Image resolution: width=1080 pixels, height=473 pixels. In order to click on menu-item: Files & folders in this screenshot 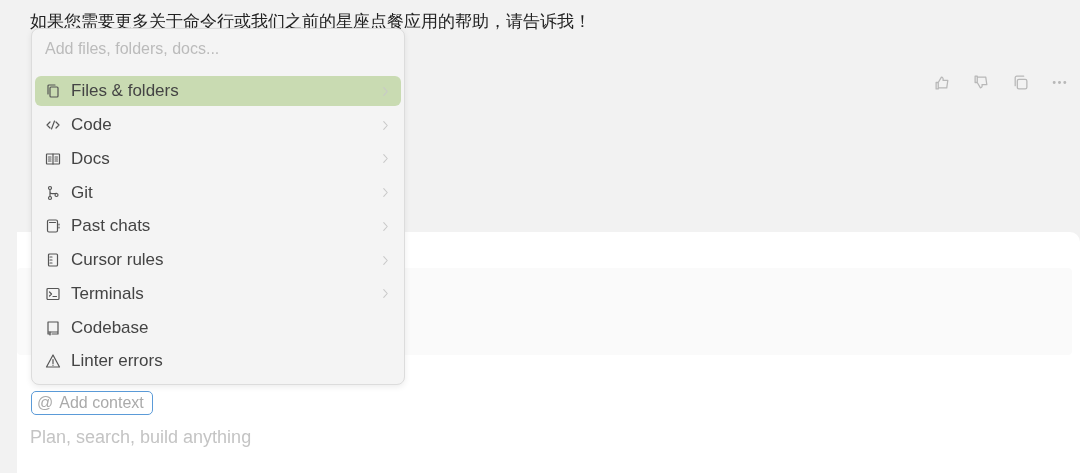, I will do `click(218, 91)`.